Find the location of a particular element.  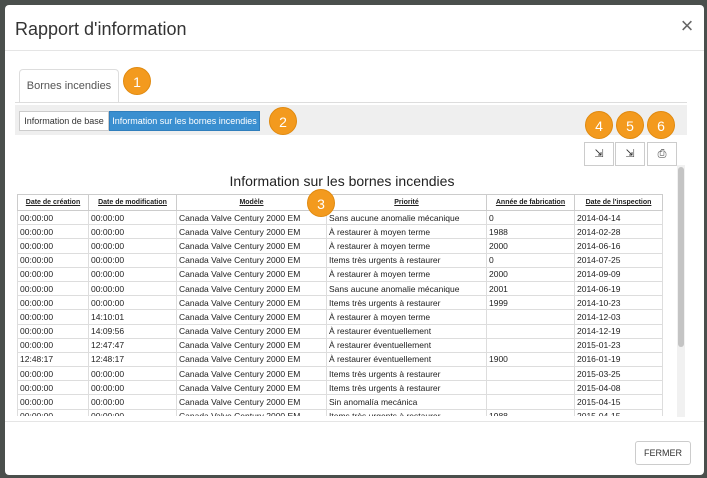

table-cell: 2014-02-28 is located at coordinates (618, 232).